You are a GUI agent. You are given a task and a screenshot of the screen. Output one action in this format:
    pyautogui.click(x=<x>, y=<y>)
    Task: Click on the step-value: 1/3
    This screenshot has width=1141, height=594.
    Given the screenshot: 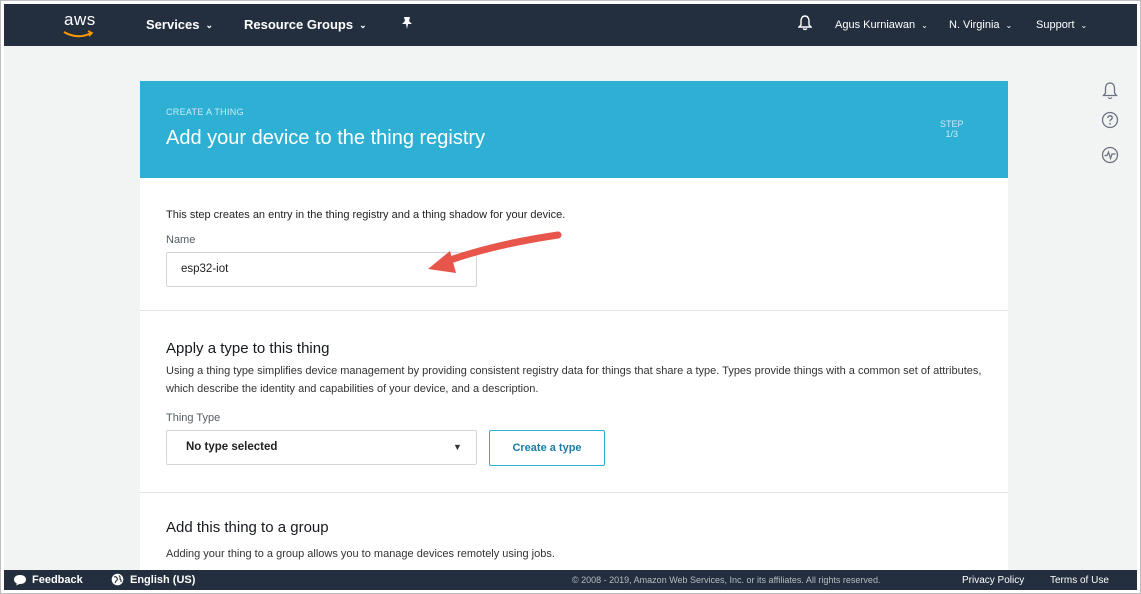 What is the action you would take?
    pyautogui.click(x=952, y=134)
    